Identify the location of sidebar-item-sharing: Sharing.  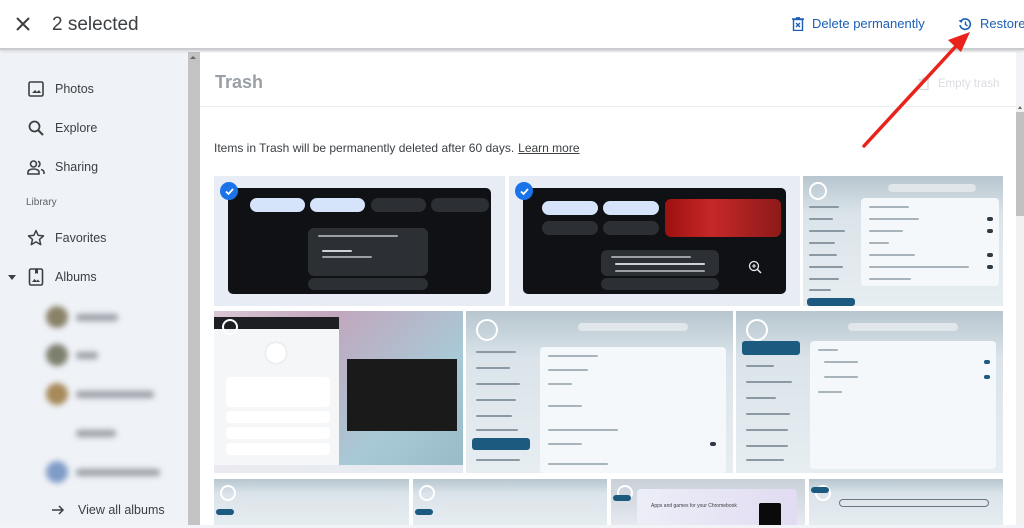
(94, 167).